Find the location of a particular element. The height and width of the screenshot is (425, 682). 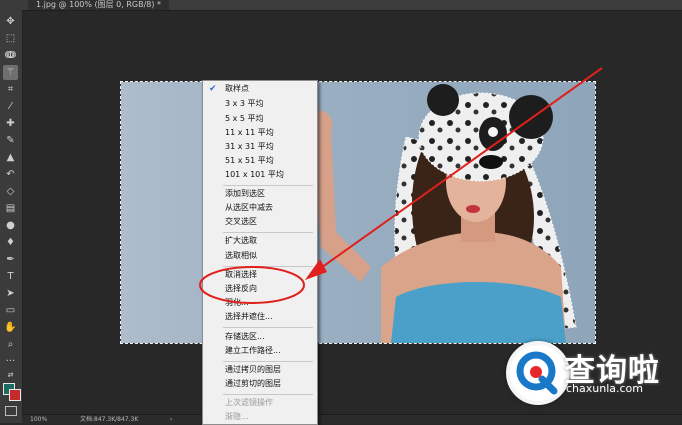

watermark-badge is located at coordinates (538, 373).